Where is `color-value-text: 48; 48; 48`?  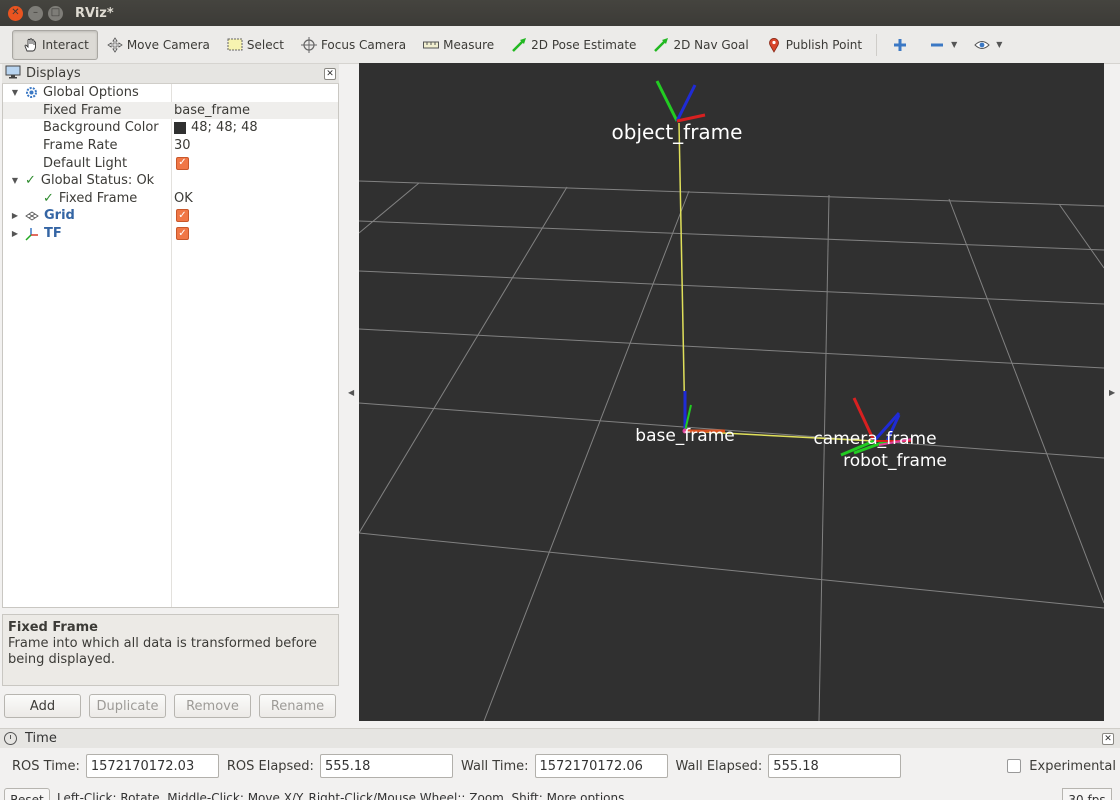 color-value-text: 48; 48; 48 is located at coordinates (224, 128).